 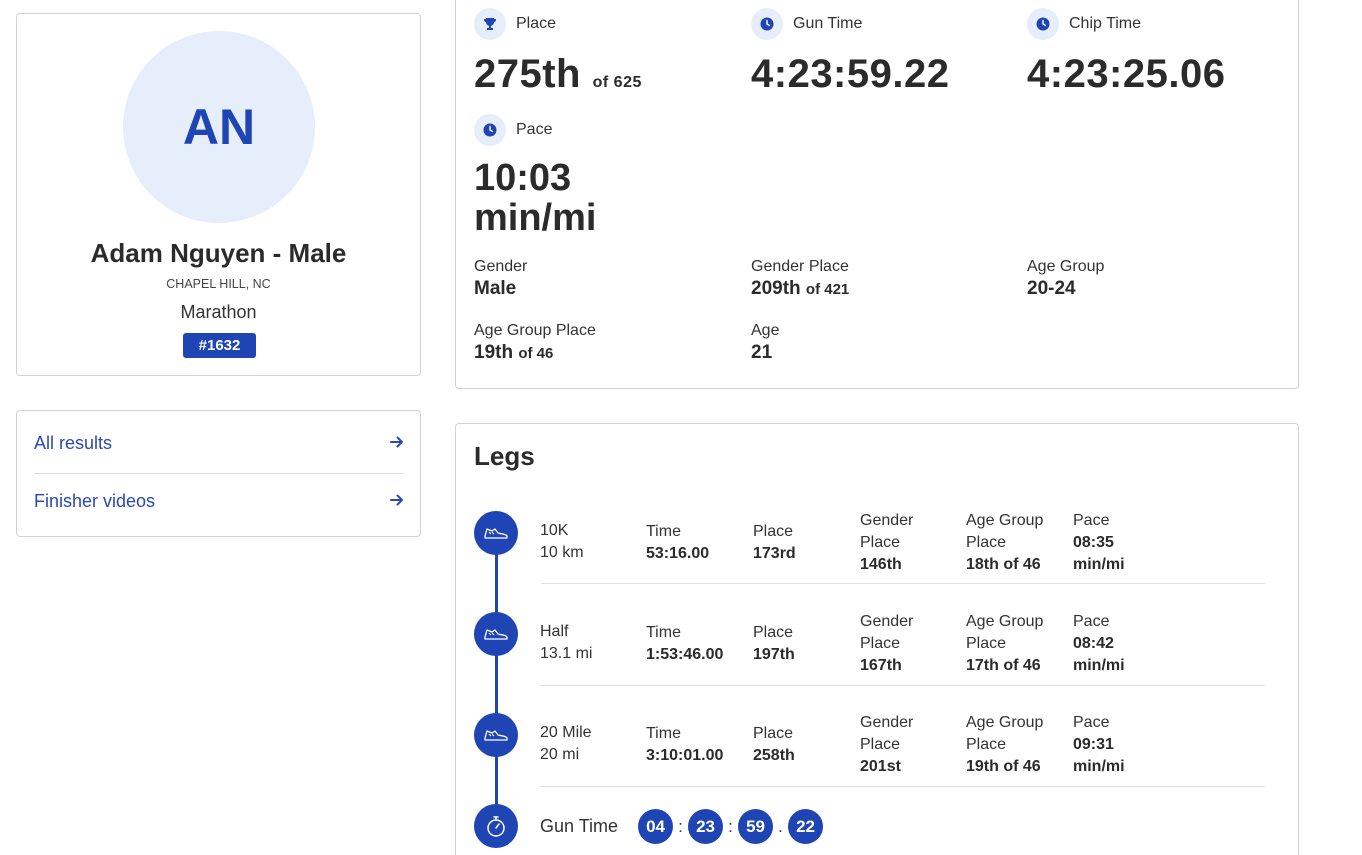 What do you see at coordinates (527, 74) in the screenshot?
I see `place-value: 275th` at bounding box center [527, 74].